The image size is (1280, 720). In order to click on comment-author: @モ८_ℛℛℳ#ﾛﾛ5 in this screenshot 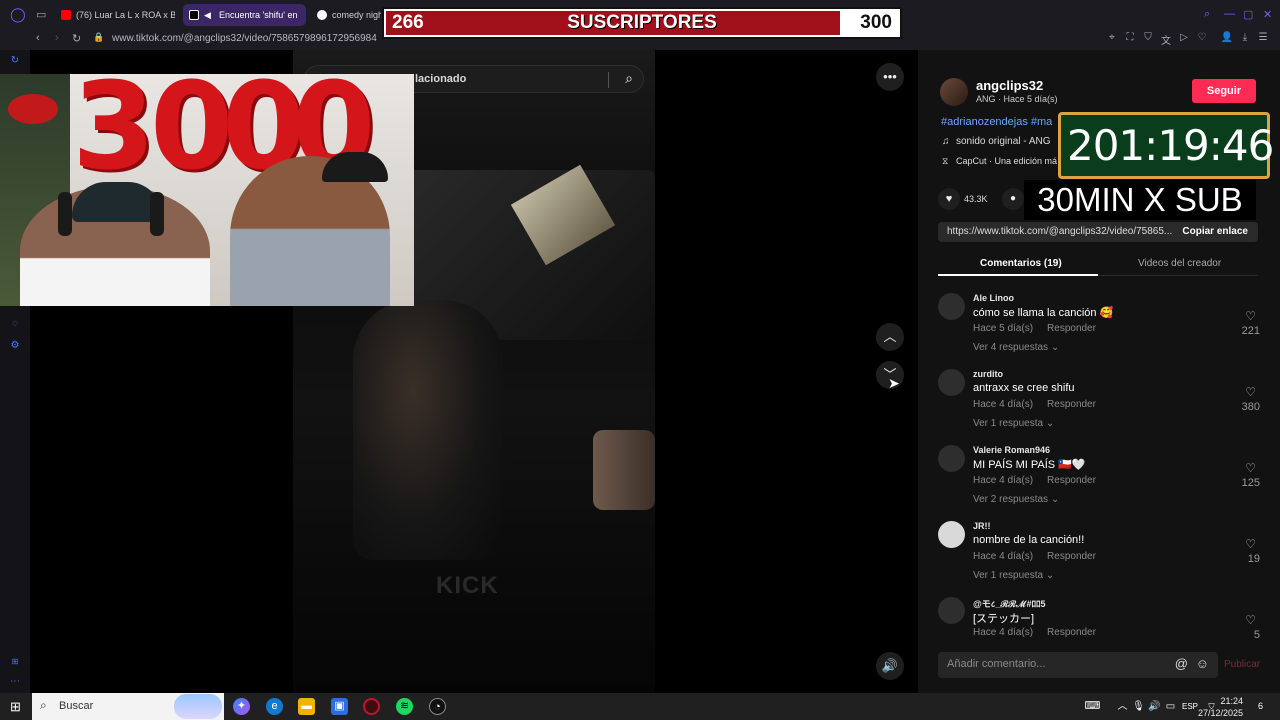, I will do `click(1009, 603)`.